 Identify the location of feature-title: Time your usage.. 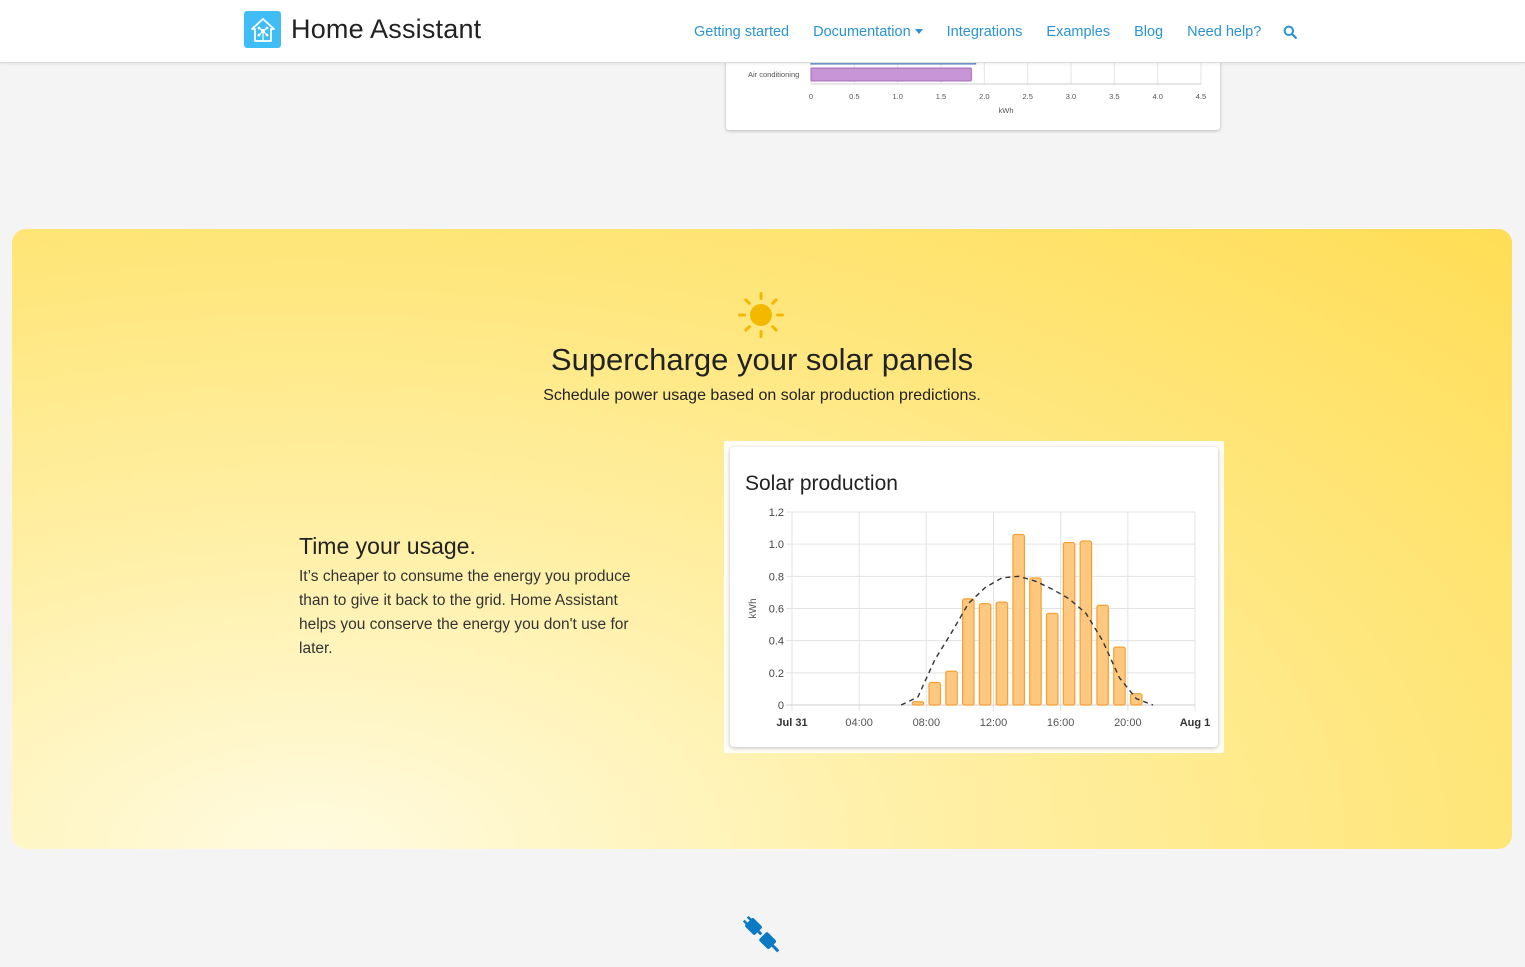
(387, 546).